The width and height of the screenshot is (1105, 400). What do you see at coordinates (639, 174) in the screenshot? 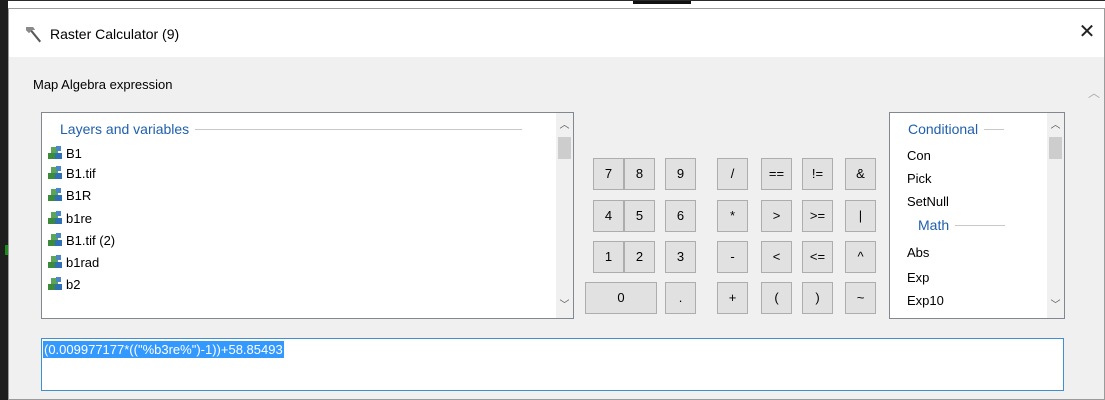
I see `calc-button: 8` at bounding box center [639, 174].